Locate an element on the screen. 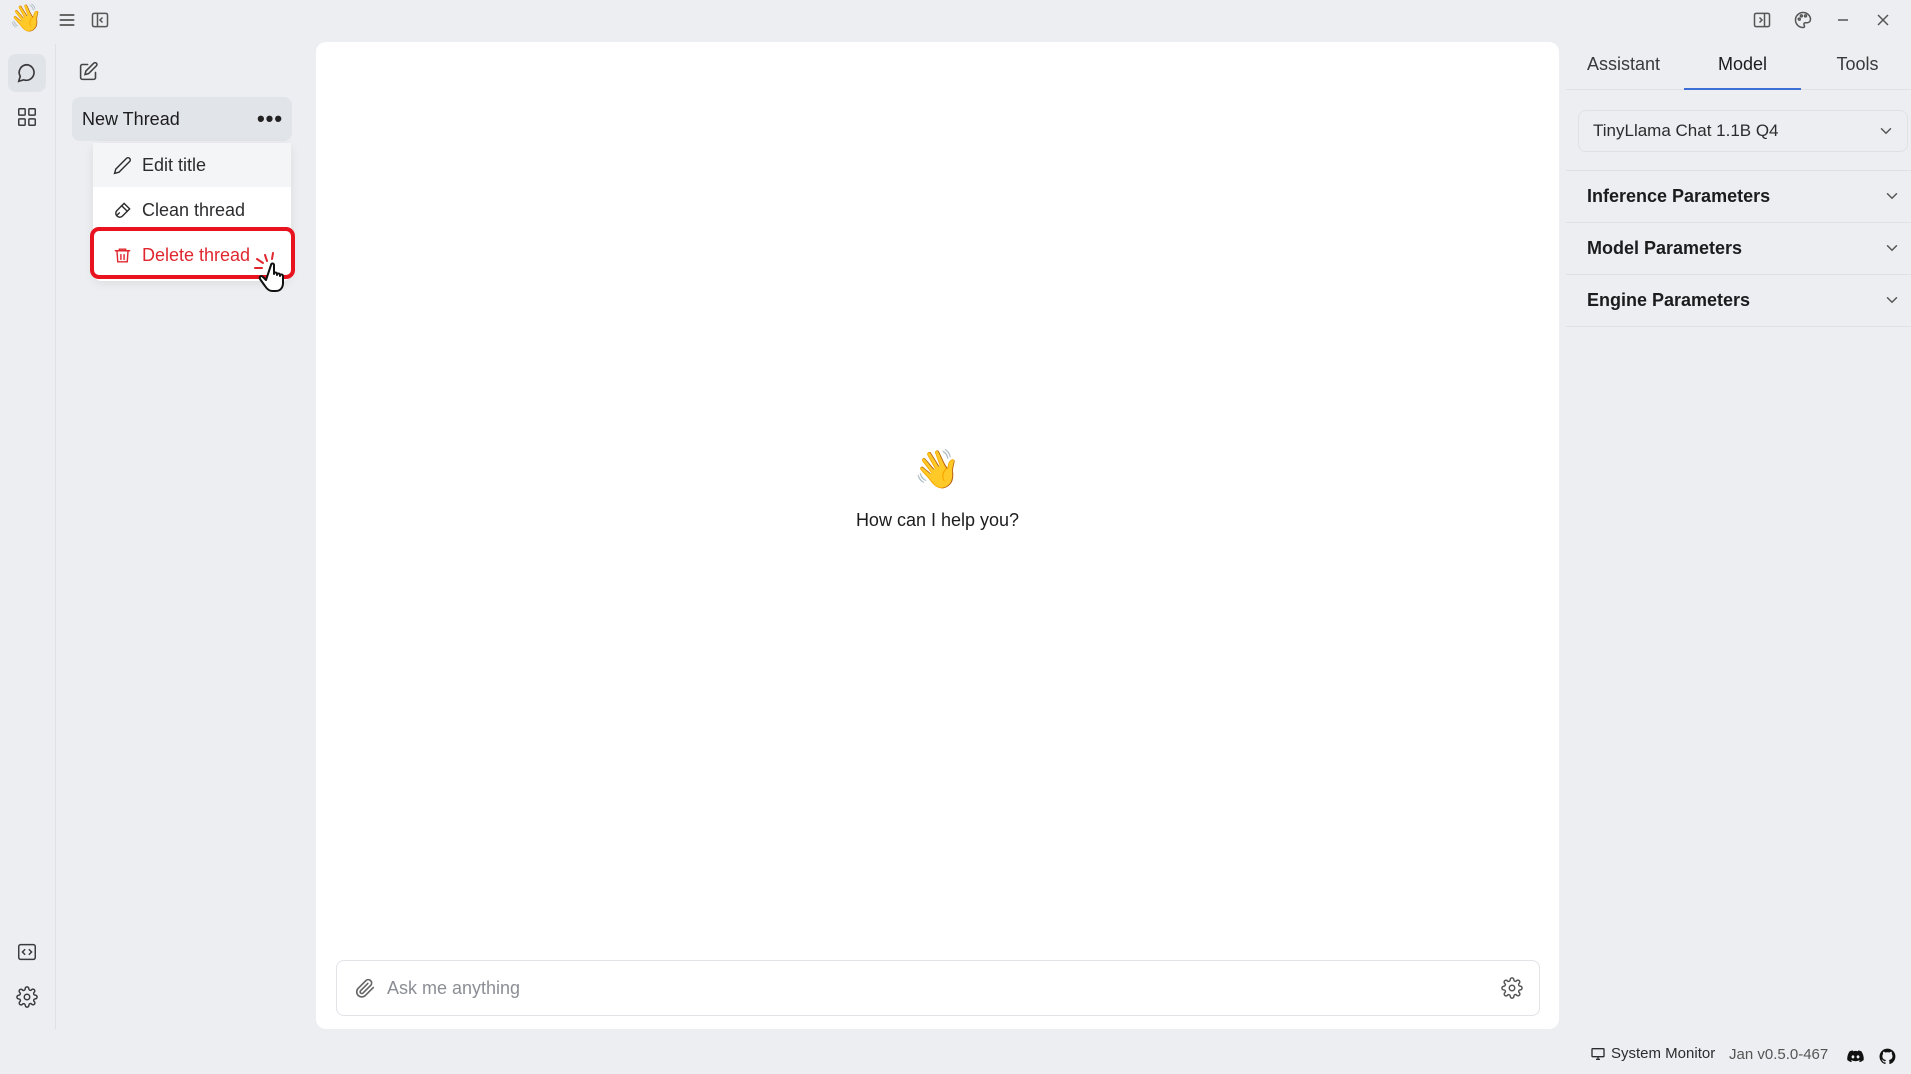 The width and height of the screenshot is (1911, 1074). hub-grid-icon is located at coordinates (27, 117).